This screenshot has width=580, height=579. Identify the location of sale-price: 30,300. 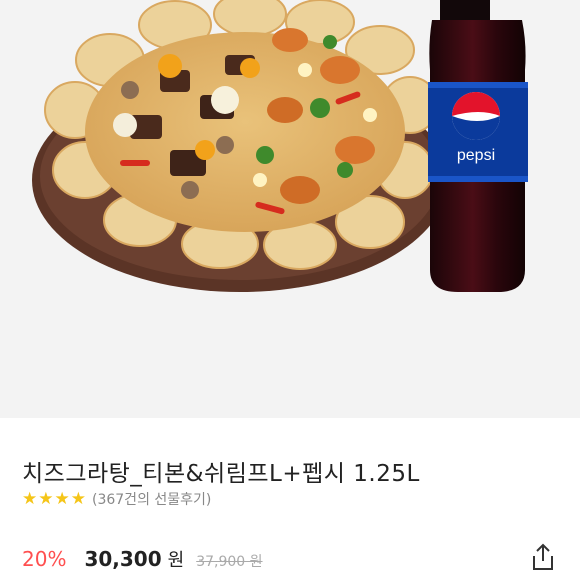
(123, 559).